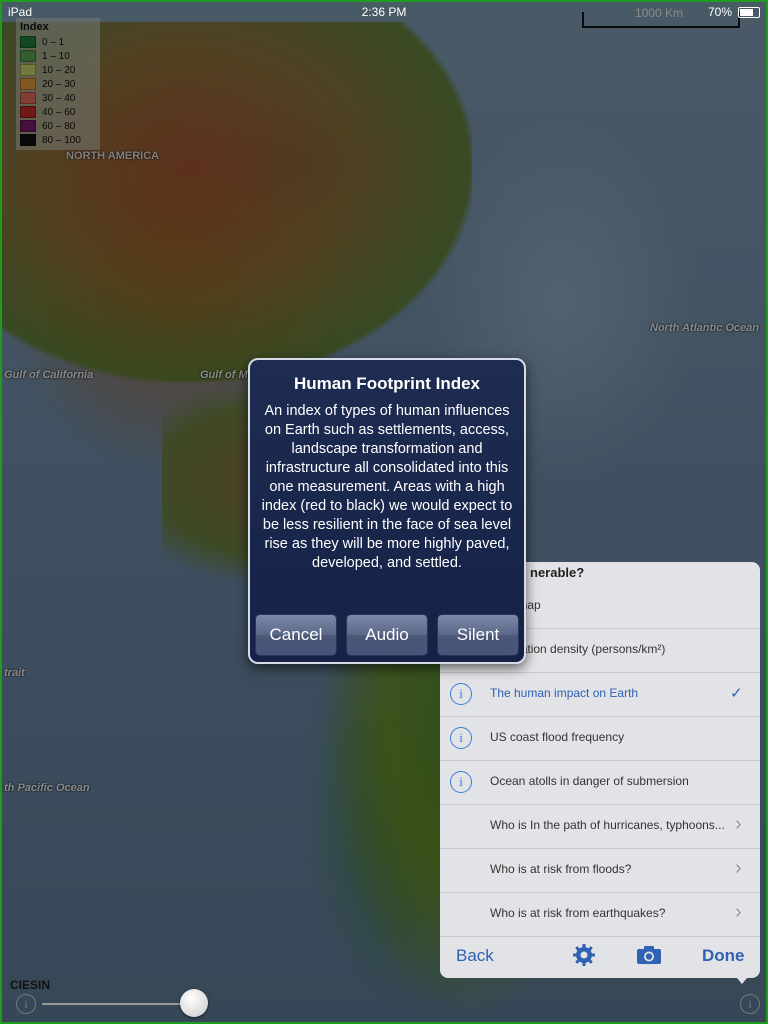  Describe the element at coordinates (584, 955) in the screenshot. I see `gear-icon` at that location.